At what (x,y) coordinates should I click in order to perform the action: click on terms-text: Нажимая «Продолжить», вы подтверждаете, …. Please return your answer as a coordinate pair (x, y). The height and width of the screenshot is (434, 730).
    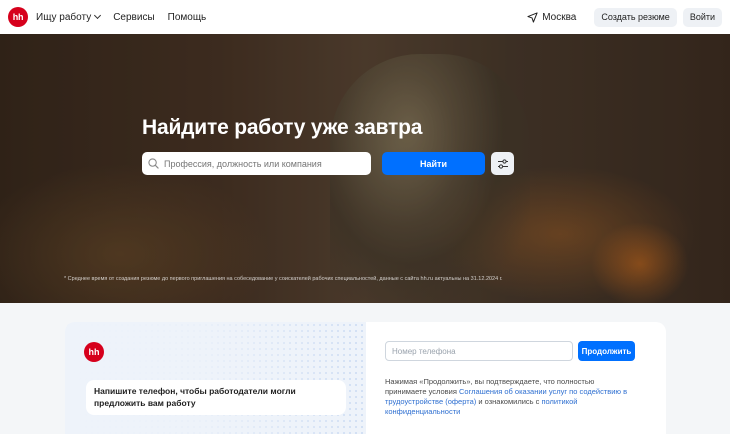
    Looking at the image, I should click on (510, 397).